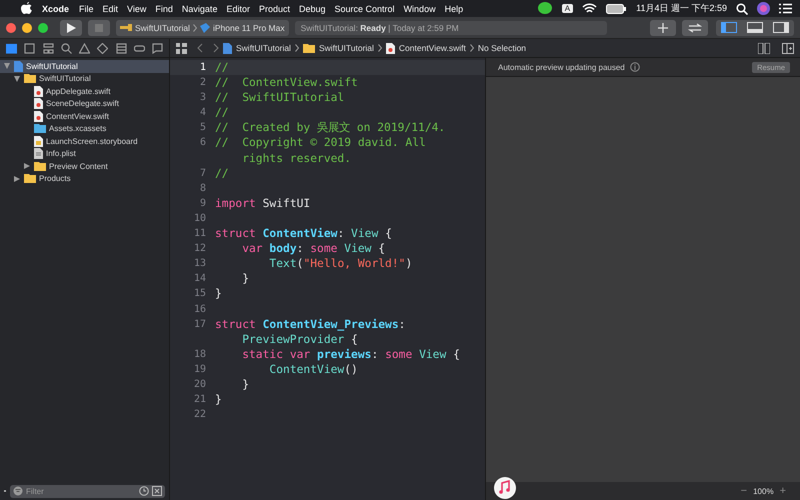  Describe the element at coordinates (164, 9) in the screenshot. I see `menu-item: Find` at that location.